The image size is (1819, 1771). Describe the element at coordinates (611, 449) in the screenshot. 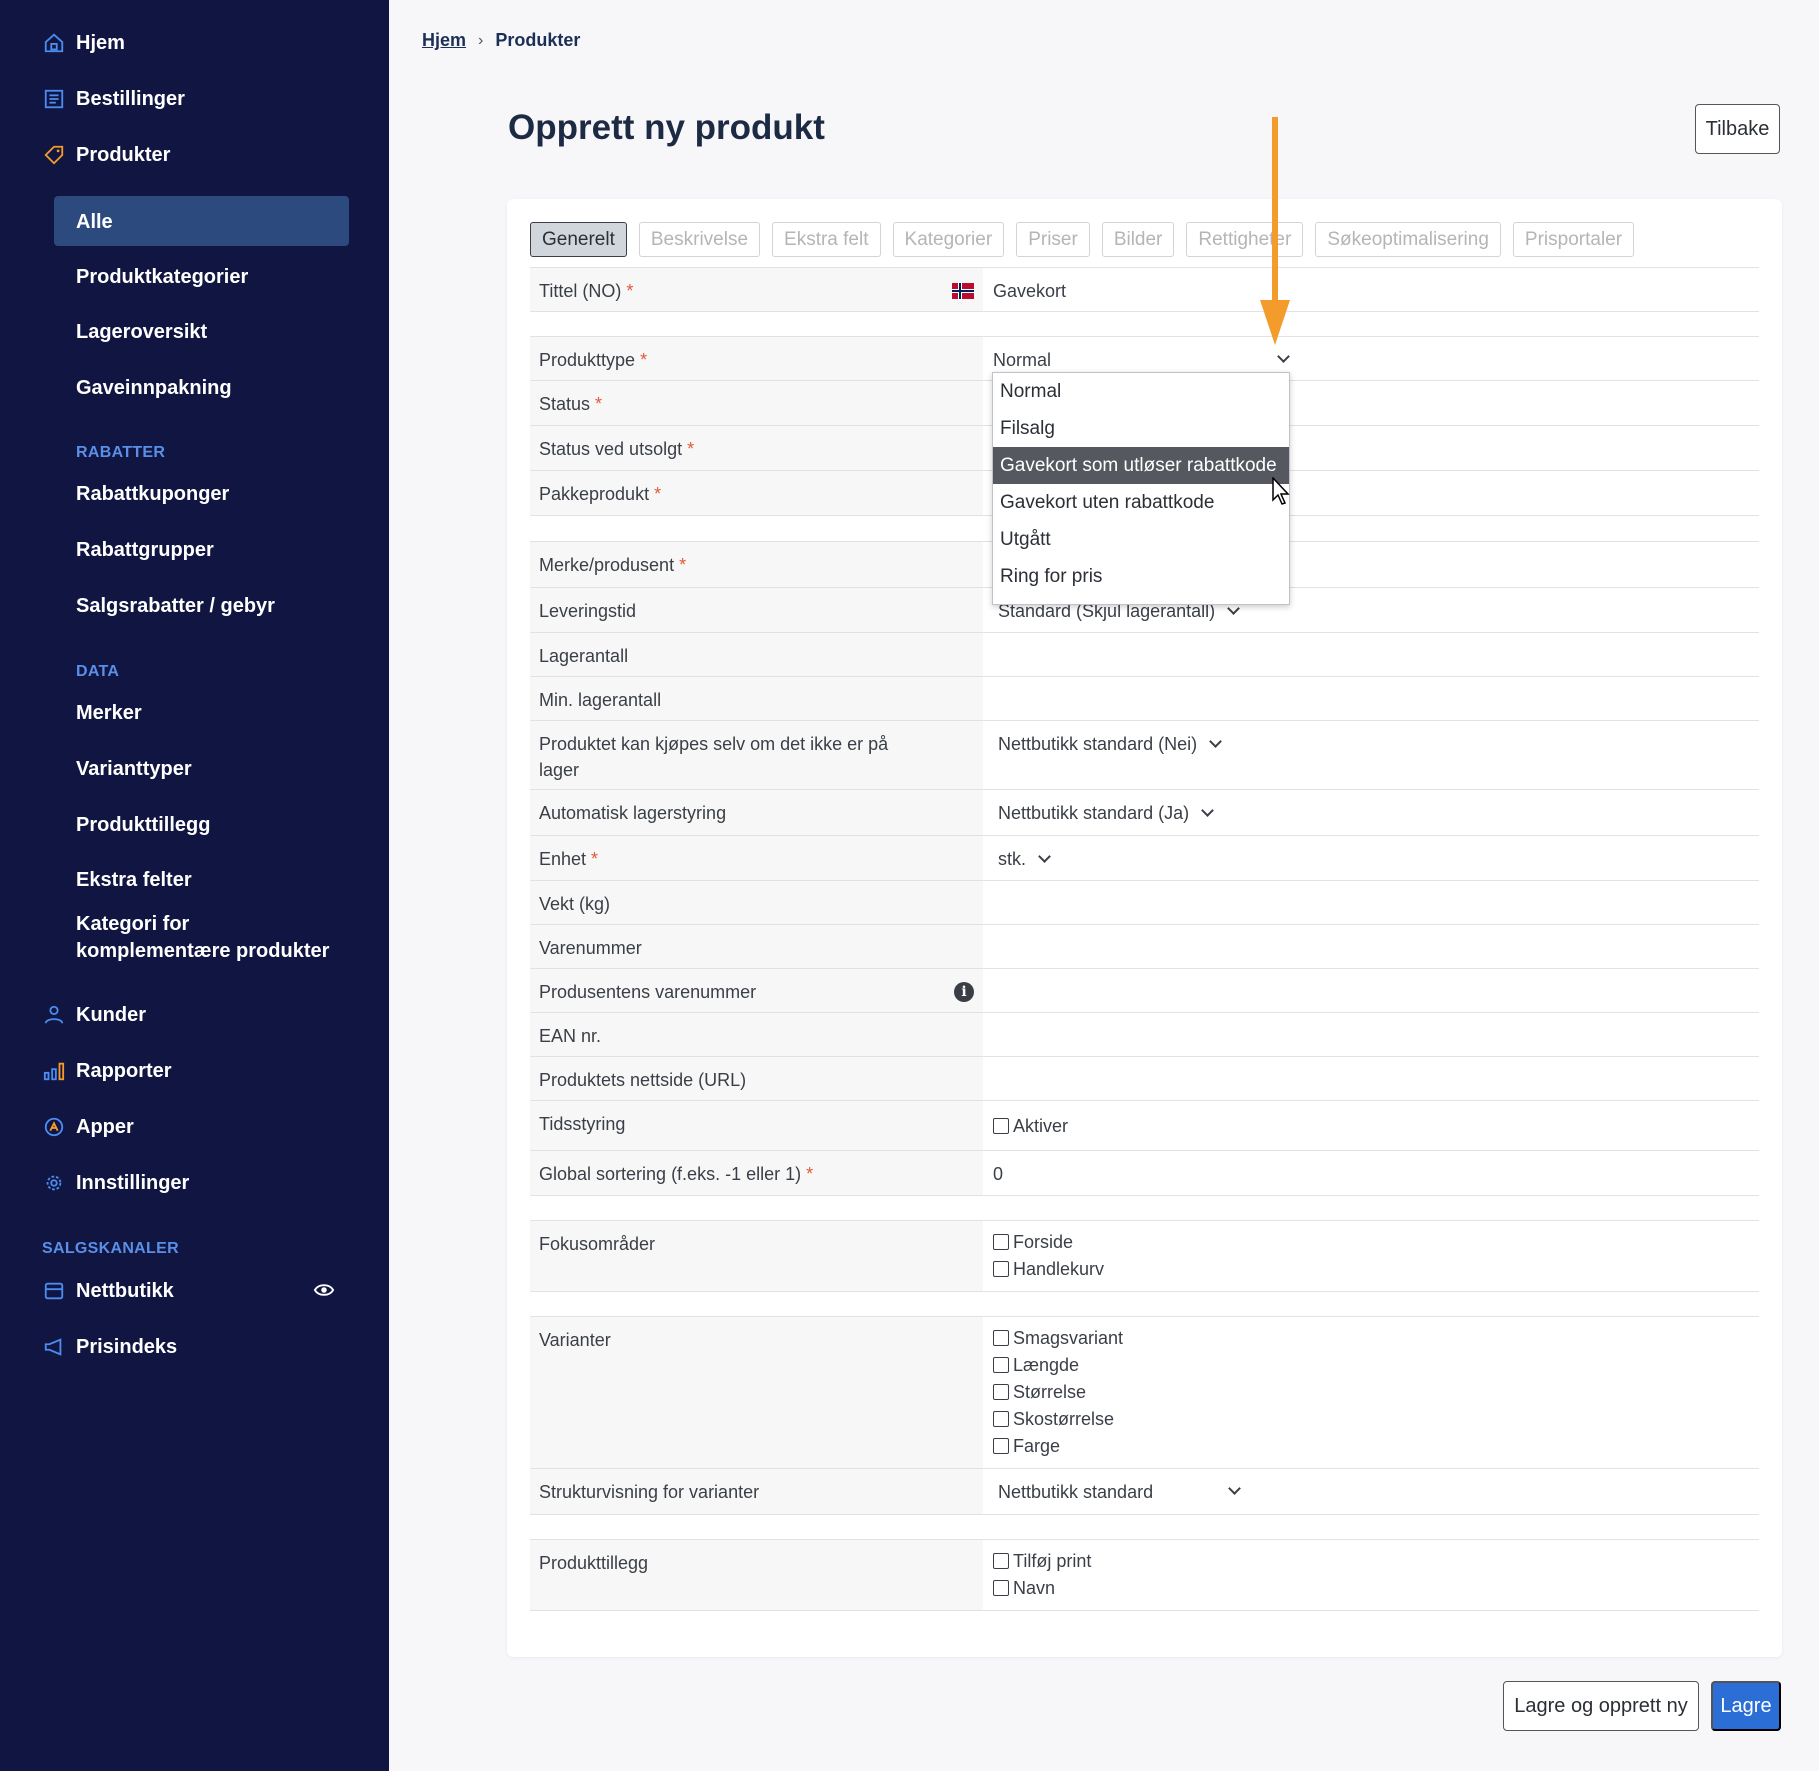

I see `field-label: Status ved utsolgt` at that location.